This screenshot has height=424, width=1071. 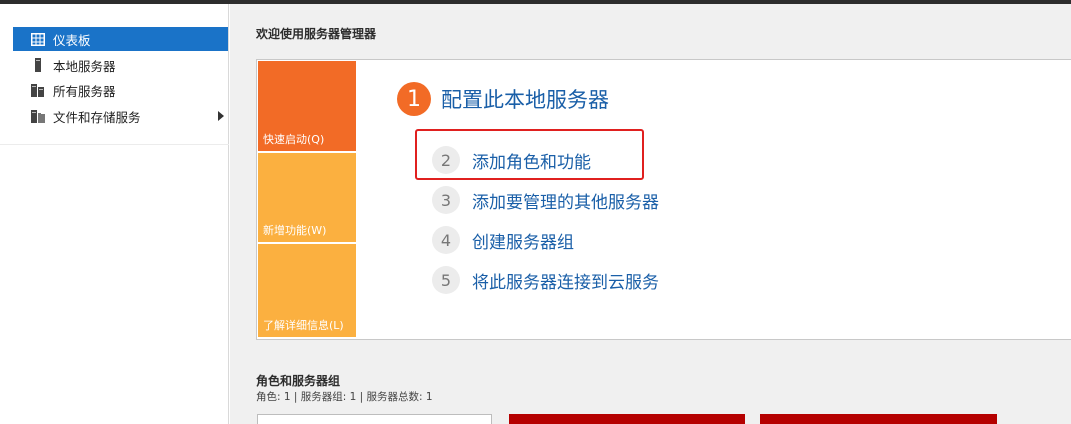 I want to click on sidebar-divider, so click(x=114, y=144).